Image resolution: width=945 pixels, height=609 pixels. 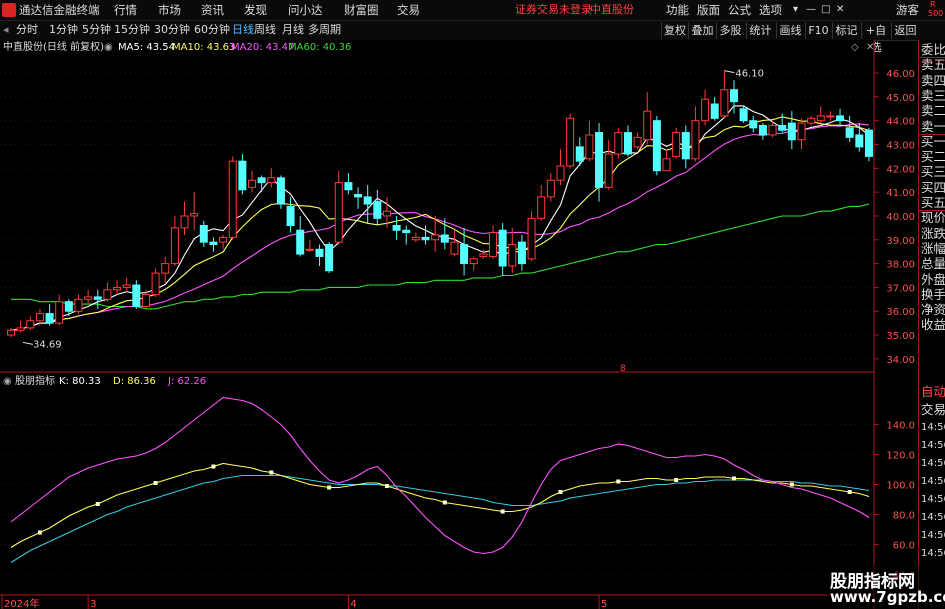 What do you see at coordinates (7, 382) in the screenshot?
I see `sub-toggle-icon: ◉` at bounding box center [7, 382].